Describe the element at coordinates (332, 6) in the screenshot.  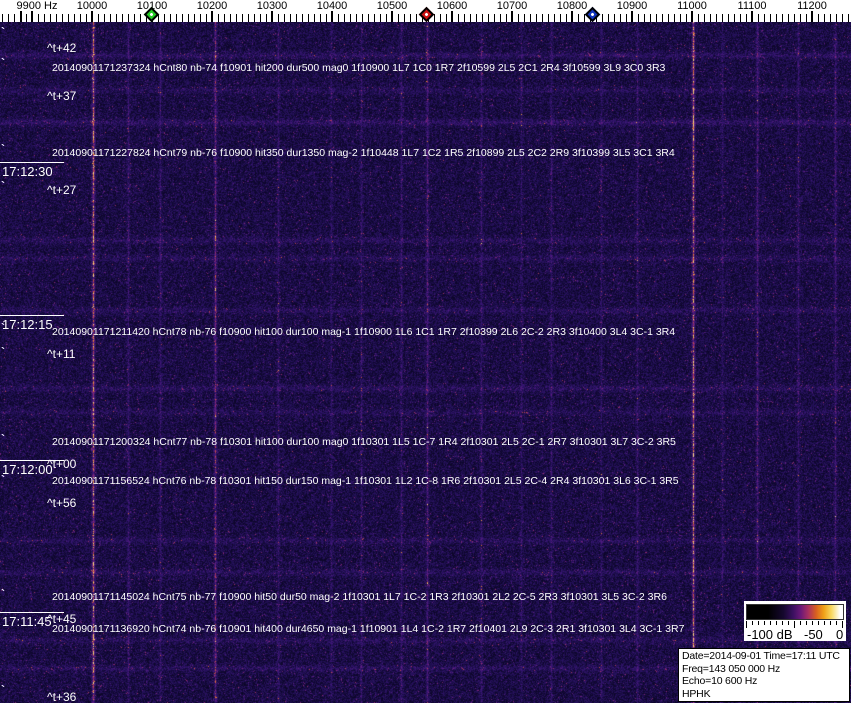
I see `ruler-frequency-label: 10400` at that location.